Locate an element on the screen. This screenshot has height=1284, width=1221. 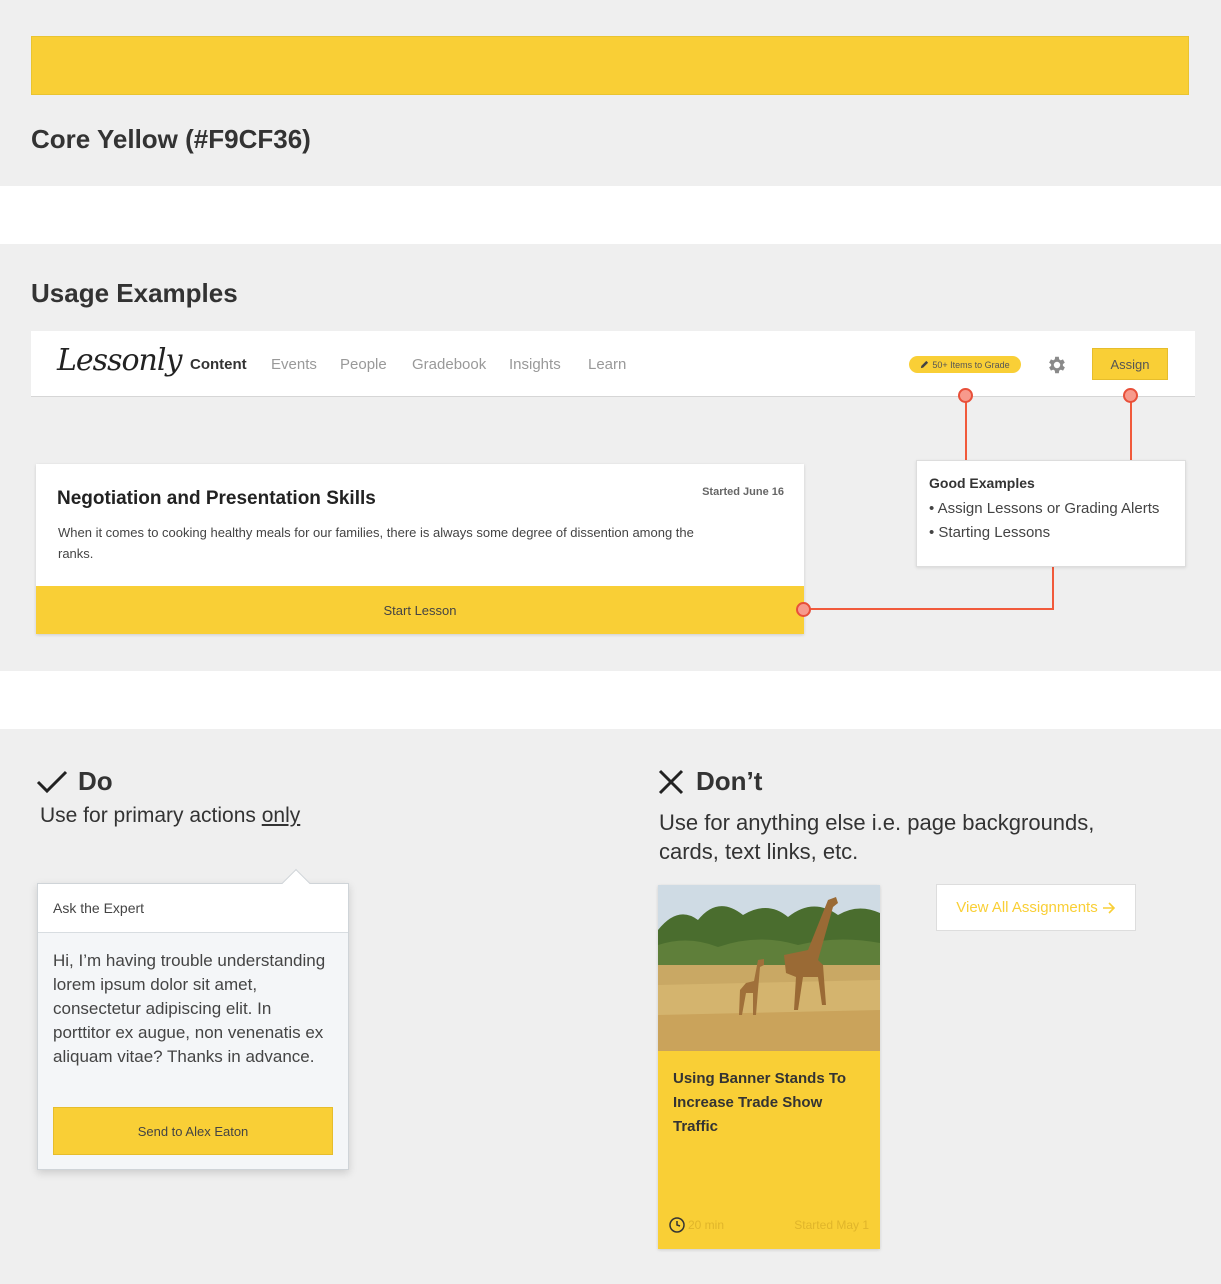
nav-item-insights: Insights is located at coordinates (535, 364).